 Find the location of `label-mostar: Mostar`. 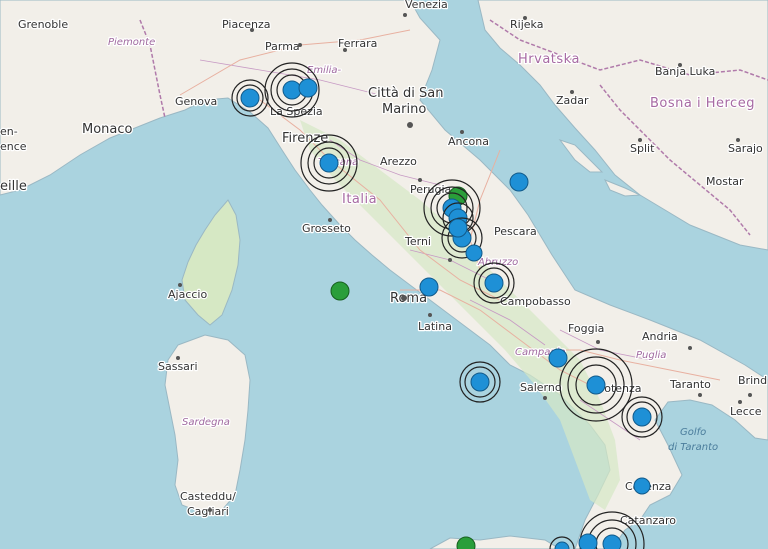

label-mostar: Mostar is located at coordinates (725, 181).